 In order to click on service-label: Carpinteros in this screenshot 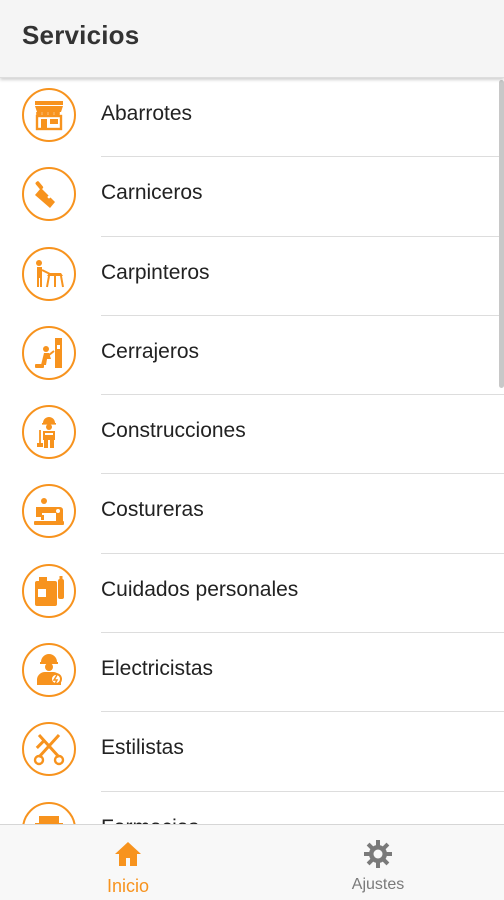, I will do `click(155, 272)`.